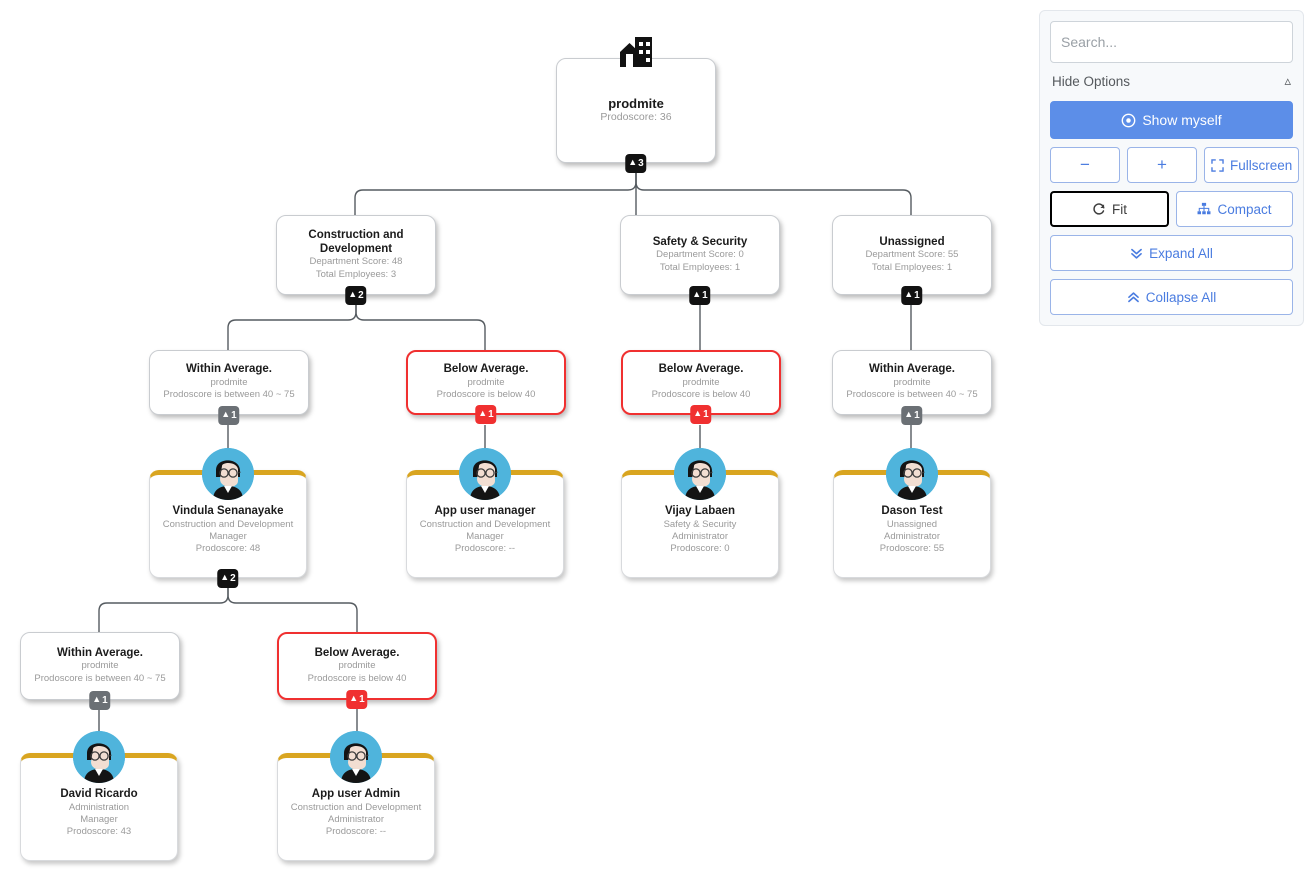  What do you see at coordinates (912, 255) in the screenshot?
I see `department-score: Department Score: 55` at bounding box center [912, 255].